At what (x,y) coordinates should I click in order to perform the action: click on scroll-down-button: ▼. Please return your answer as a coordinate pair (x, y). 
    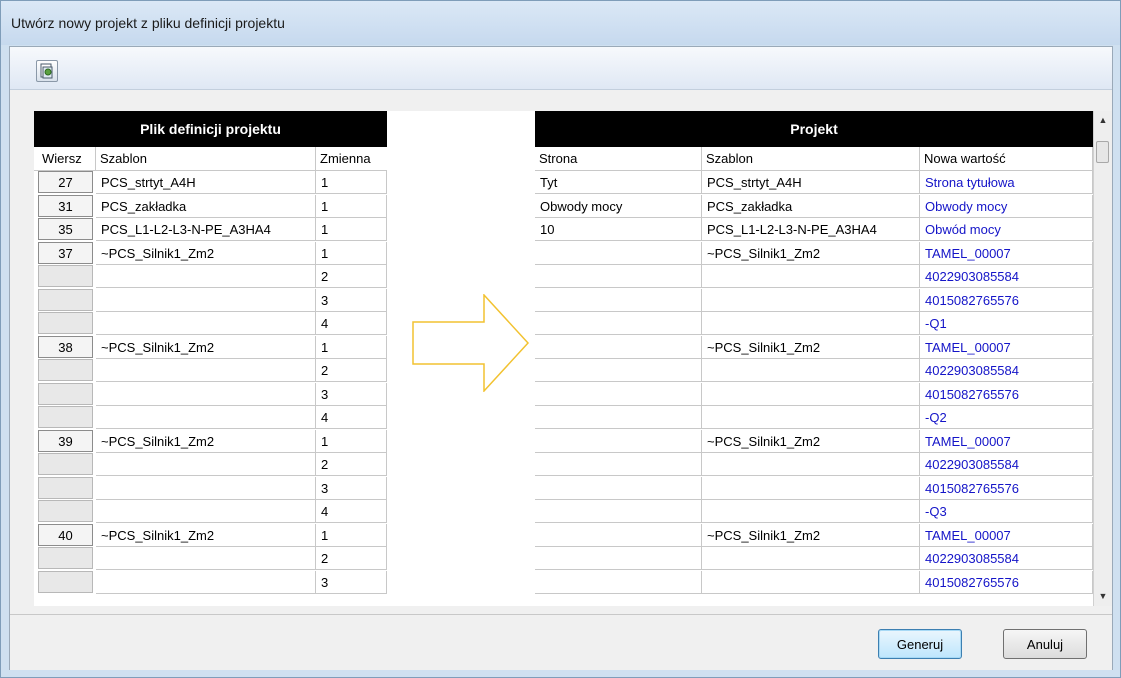
    Looking at the image, I should click on (1103, 596).